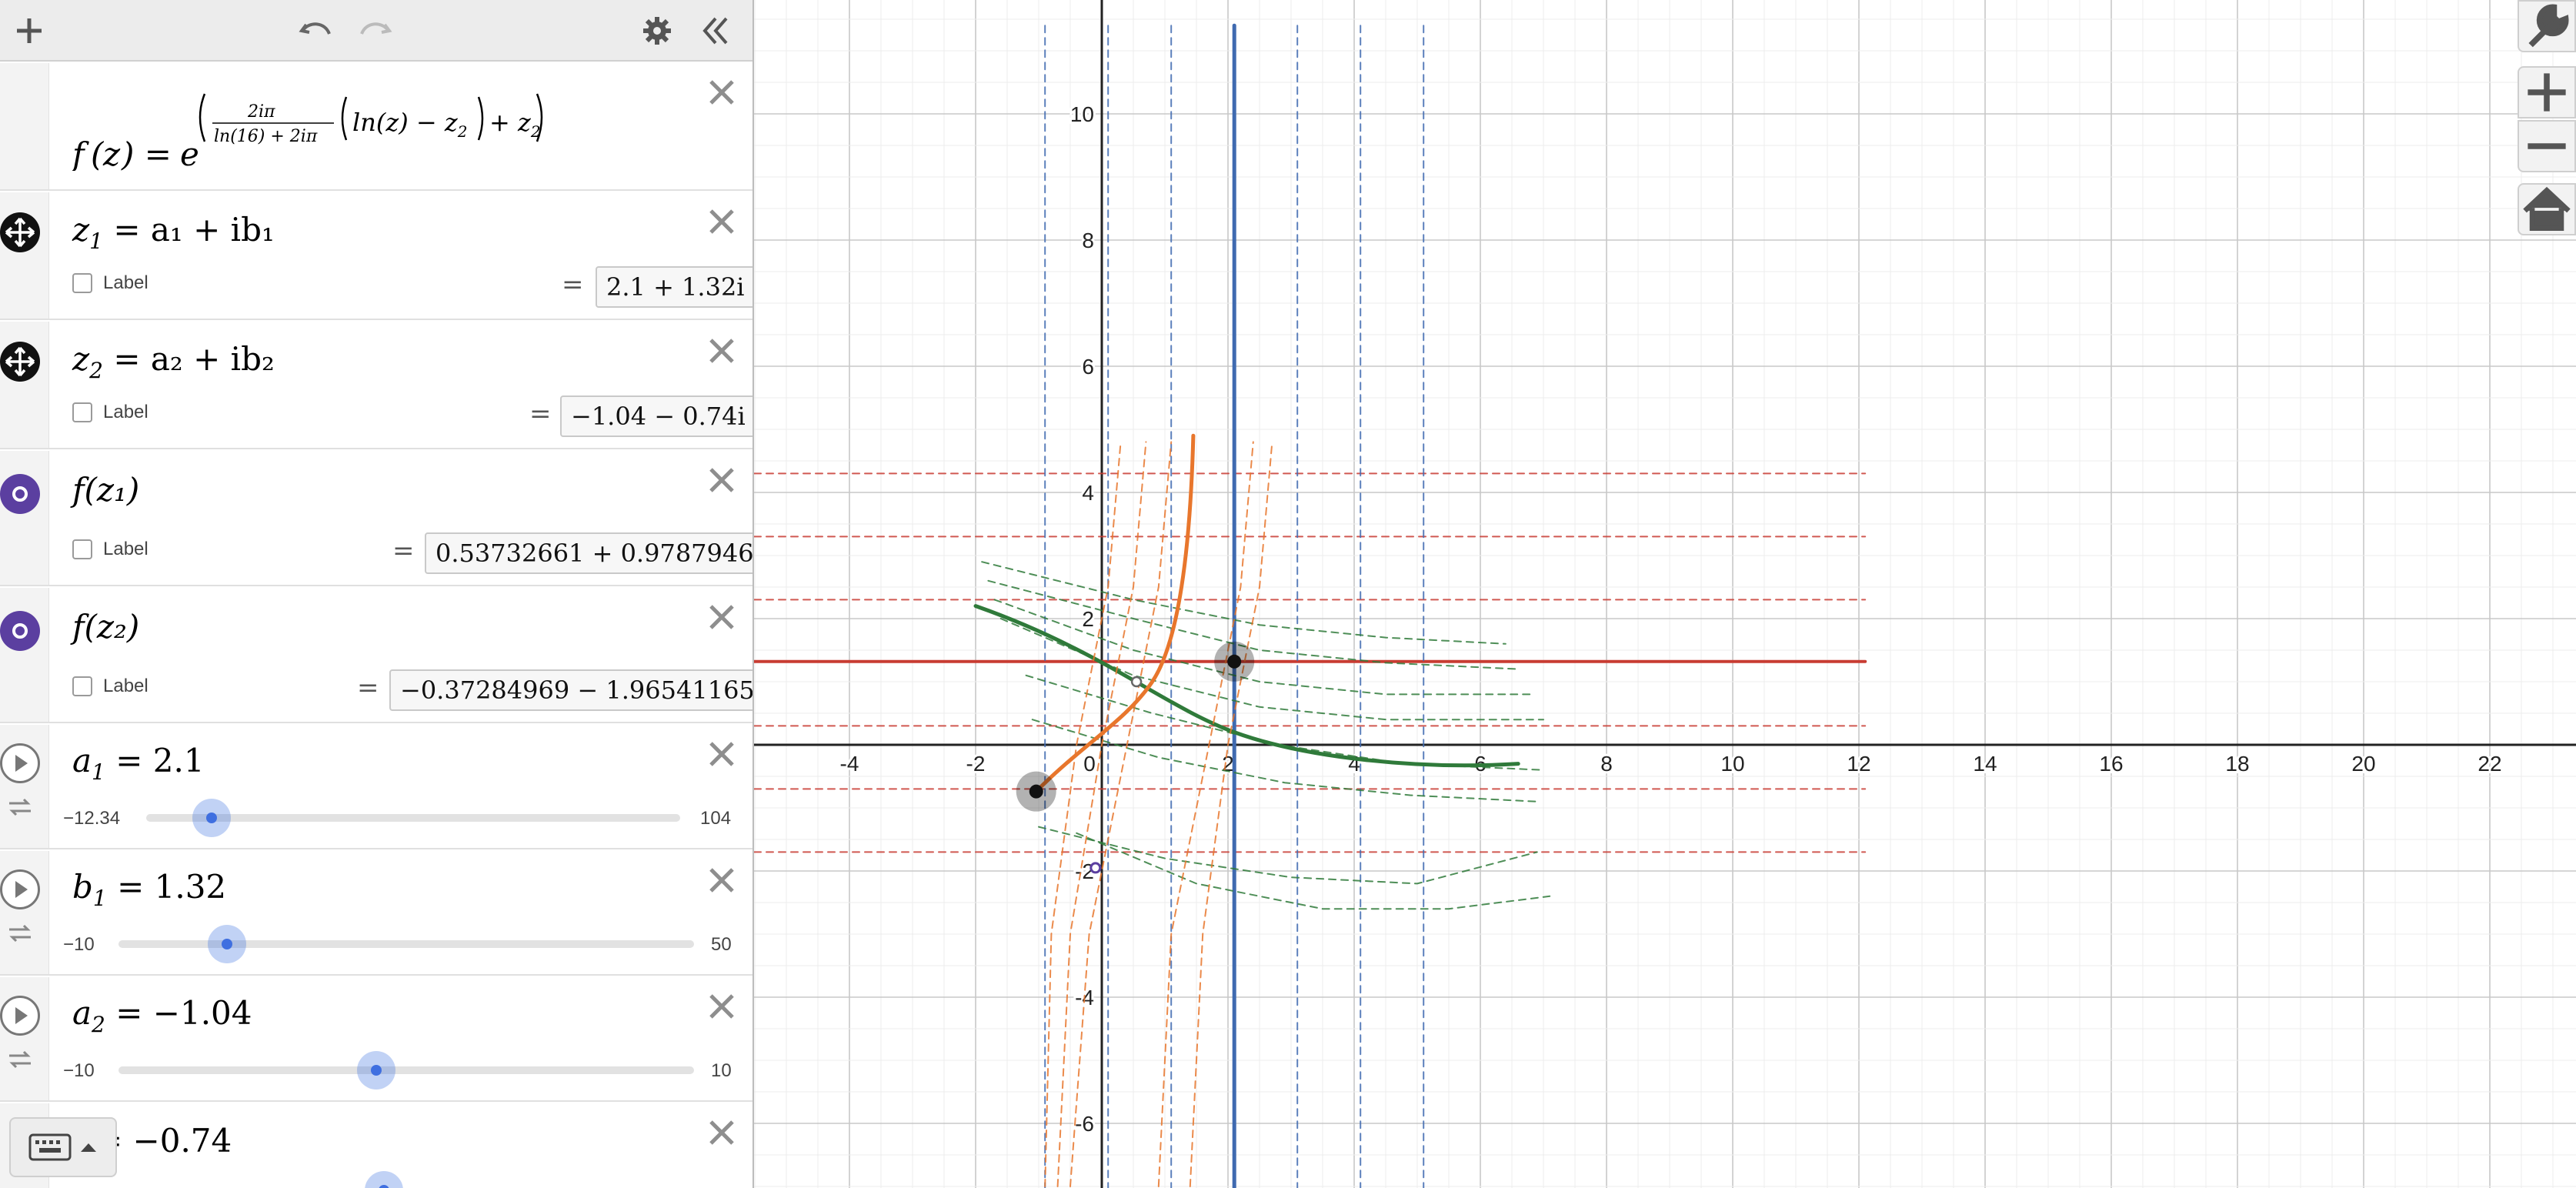 Image resolution: width=2576 pixels, height=1188 pixels. Describe the element at coordinates (91, 818) in the screenshot. I see `slider-min: −12.34` at that location.